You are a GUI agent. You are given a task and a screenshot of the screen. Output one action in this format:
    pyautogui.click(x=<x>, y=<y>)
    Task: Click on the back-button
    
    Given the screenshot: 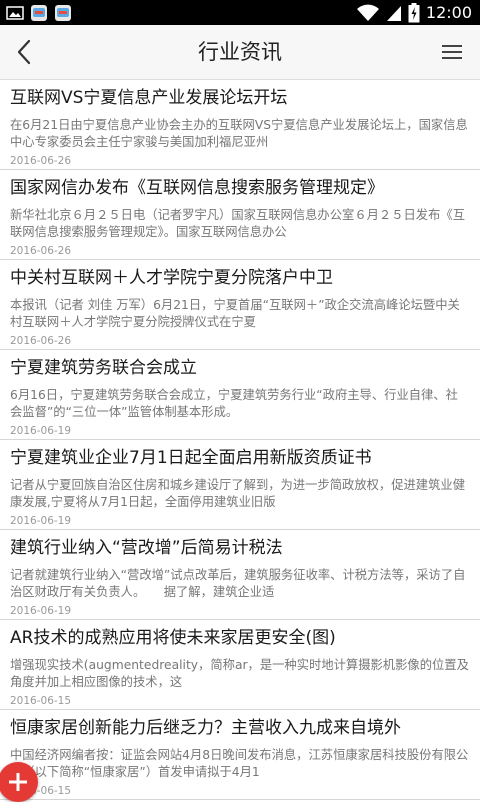 What is the action you would take?
    pyautogui.click(x=24, y=52)
    